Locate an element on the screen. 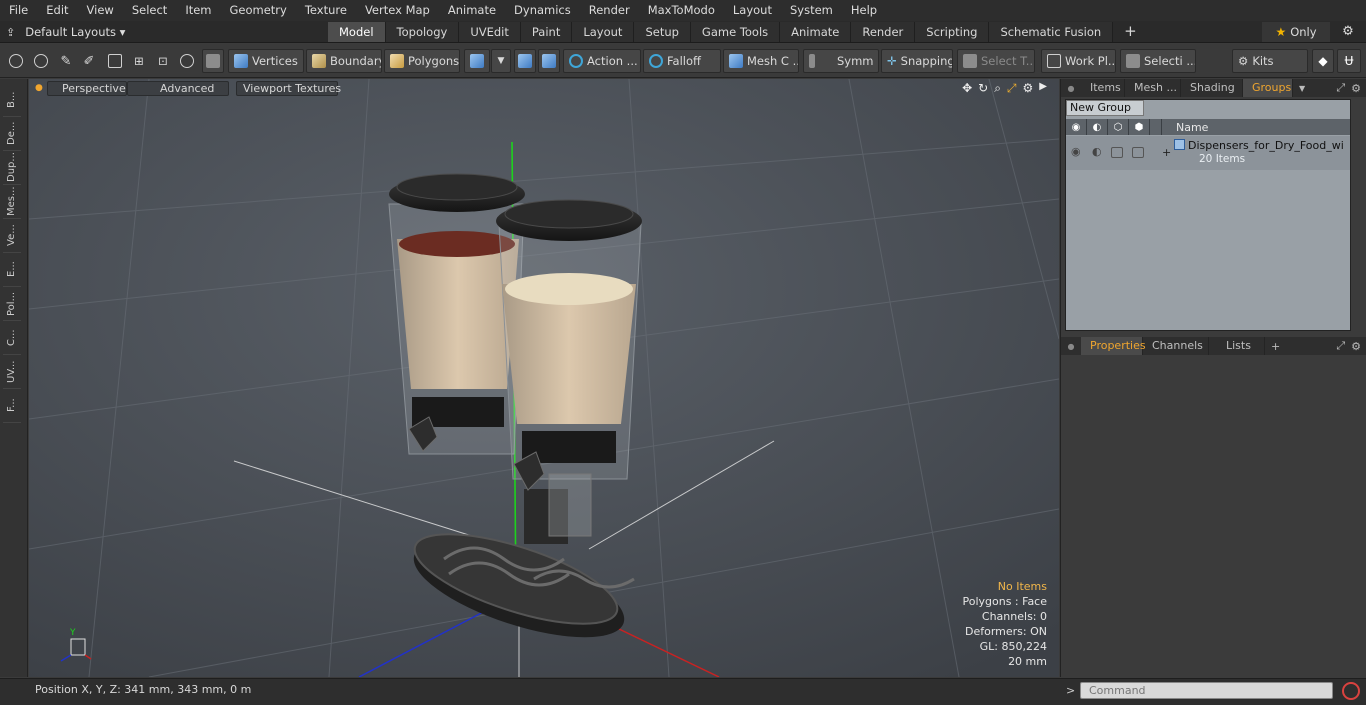 This screenshot has height=705, width=1366. advanced-dropdown: Advanced is located at coordinates (178, 88).